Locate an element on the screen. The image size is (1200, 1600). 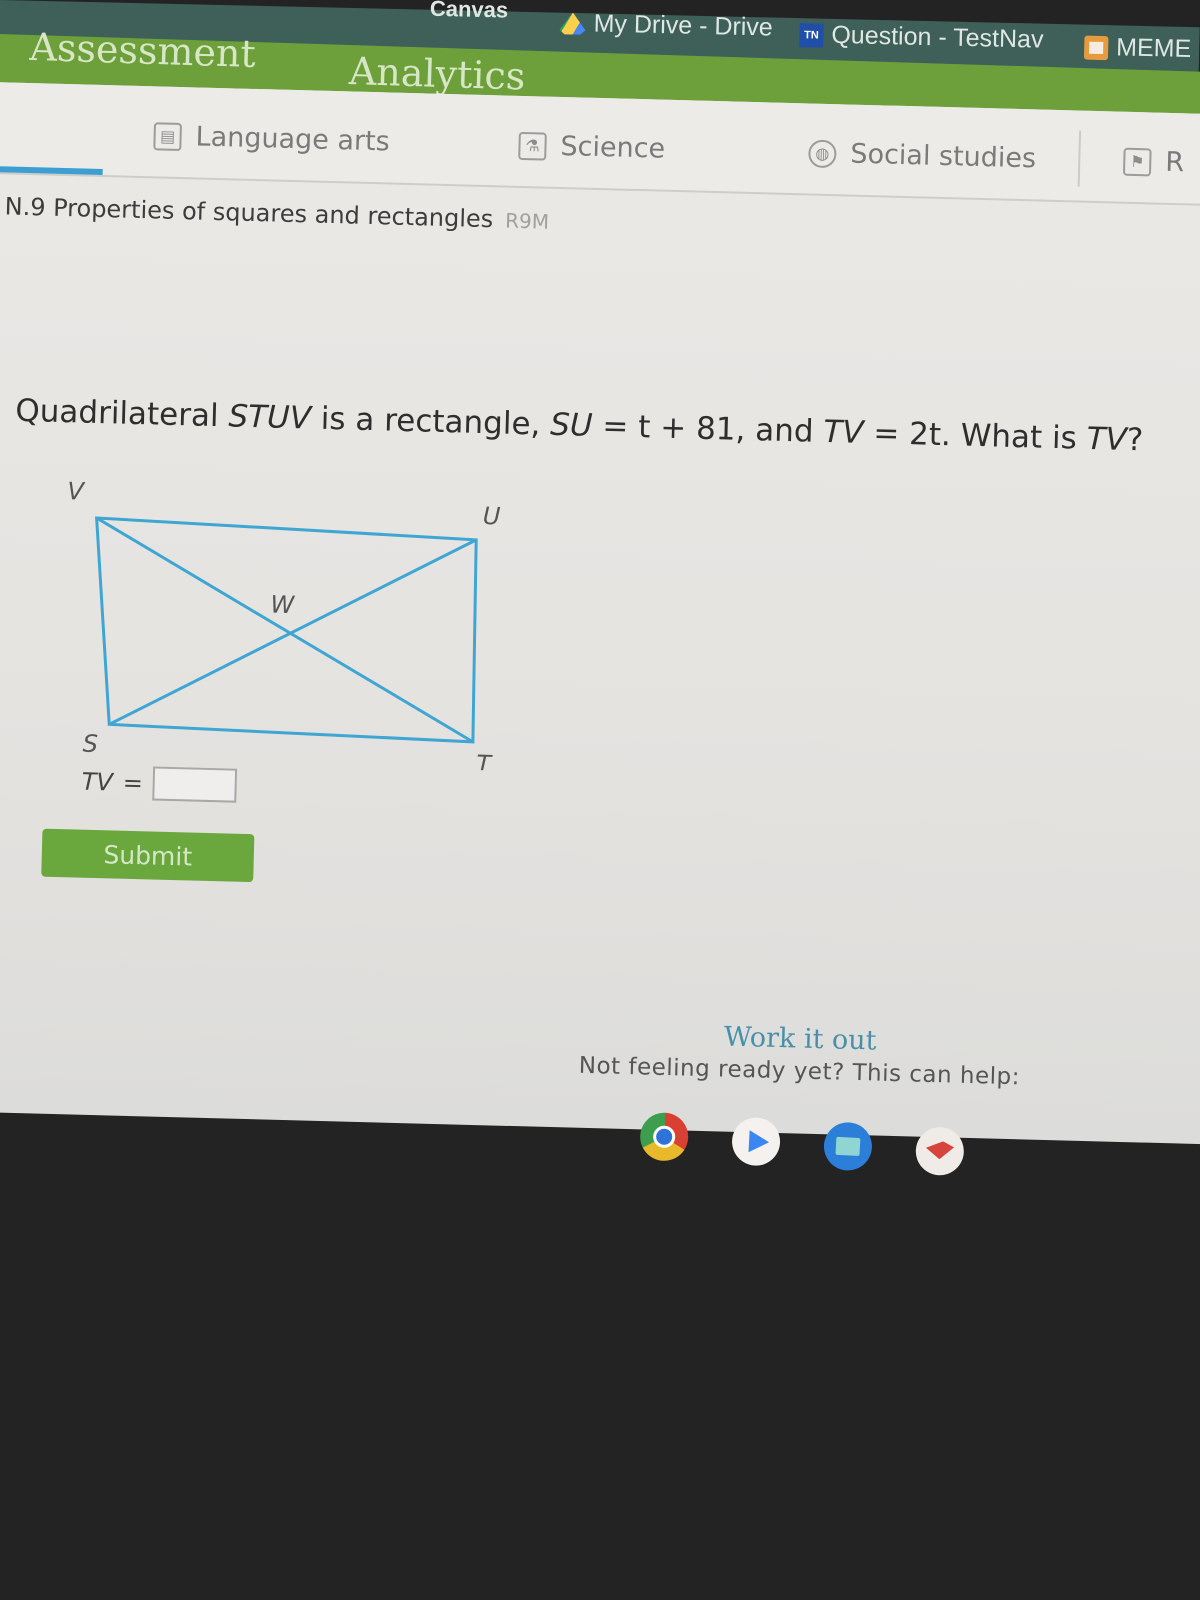
tab-label: Language arts is located at coordinates (293, 139).